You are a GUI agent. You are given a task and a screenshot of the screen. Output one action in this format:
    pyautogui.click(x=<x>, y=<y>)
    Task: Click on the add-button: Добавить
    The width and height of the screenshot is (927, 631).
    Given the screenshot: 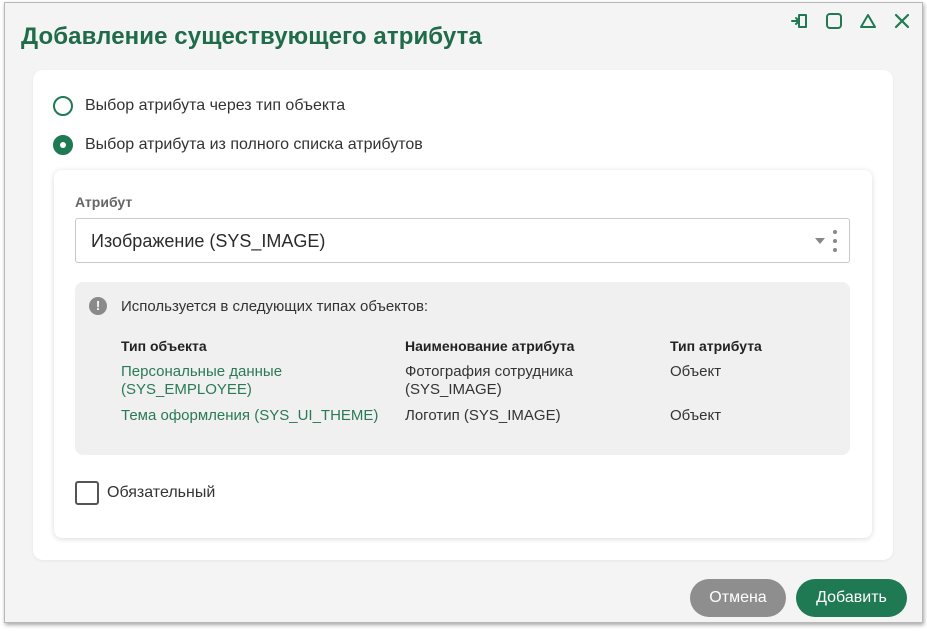 What is the action you would take?
    pyautogui.click(x=851, y=598)
    